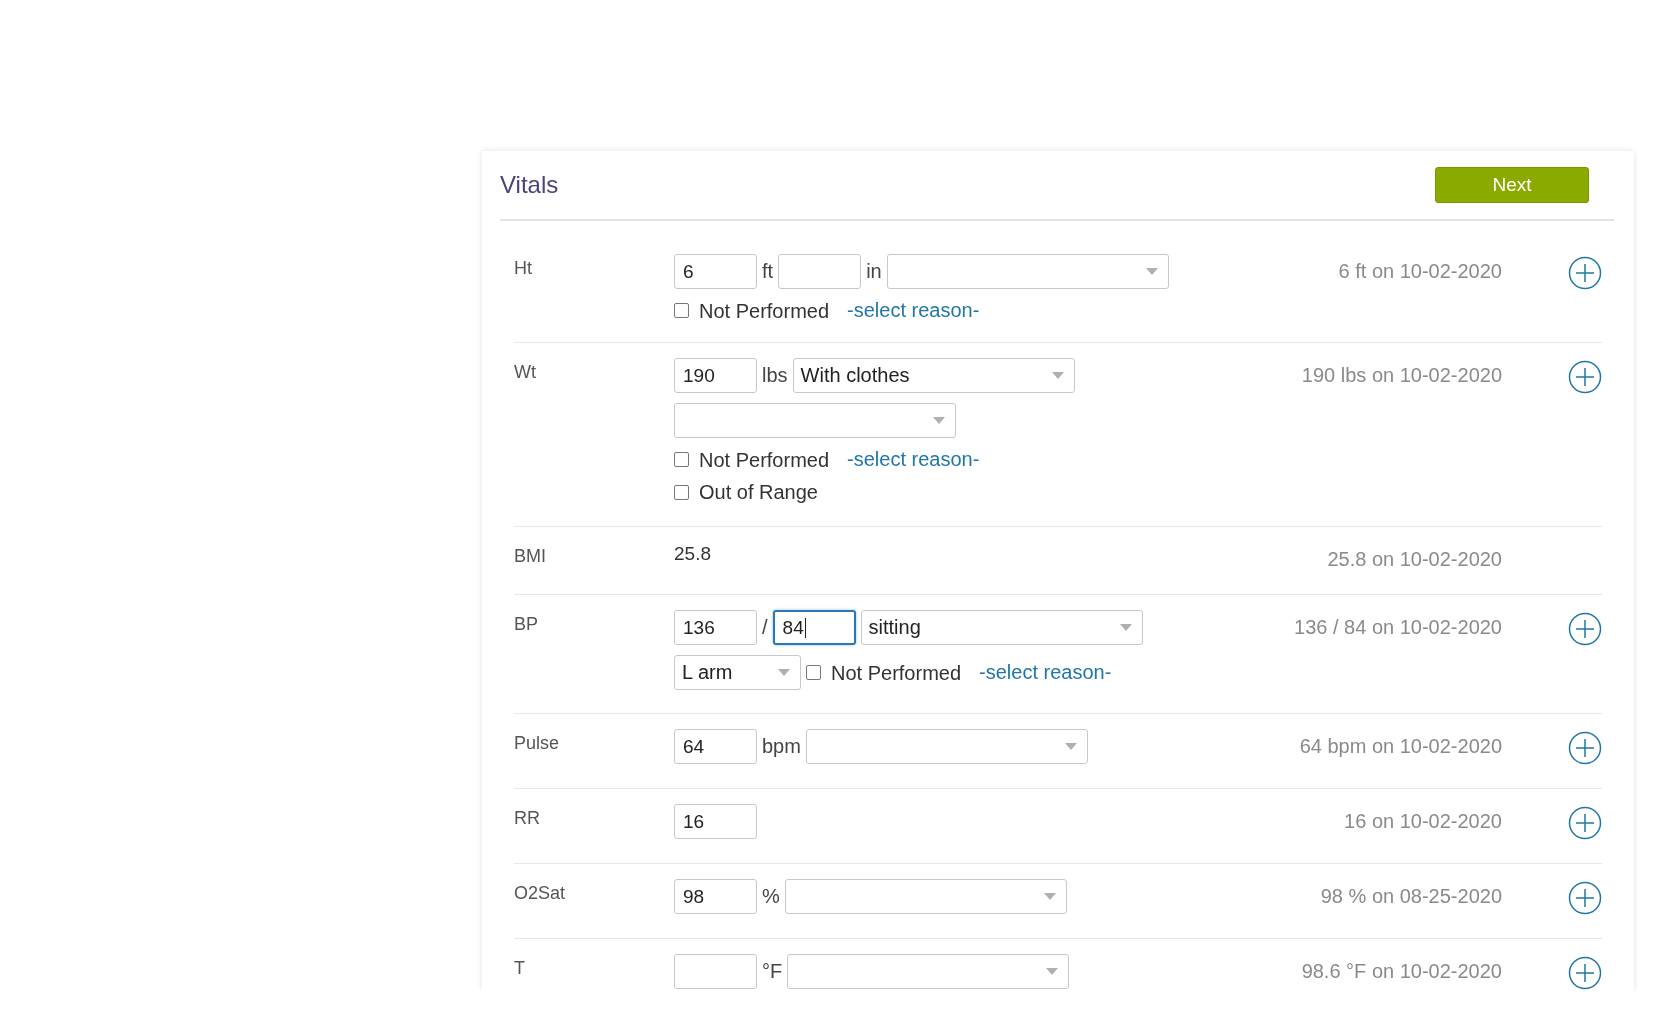 This screenshot has width=1660, height=1030. I want to click on text-field: 190, so click(715, 375).